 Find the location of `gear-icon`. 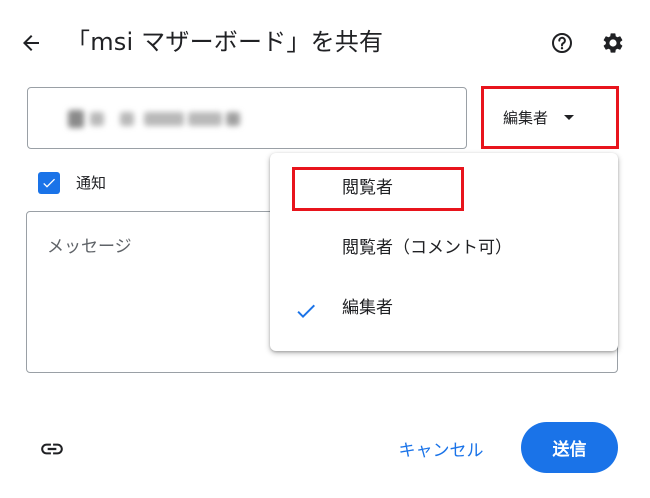

gear-icon is located at coordinates (613, 43).